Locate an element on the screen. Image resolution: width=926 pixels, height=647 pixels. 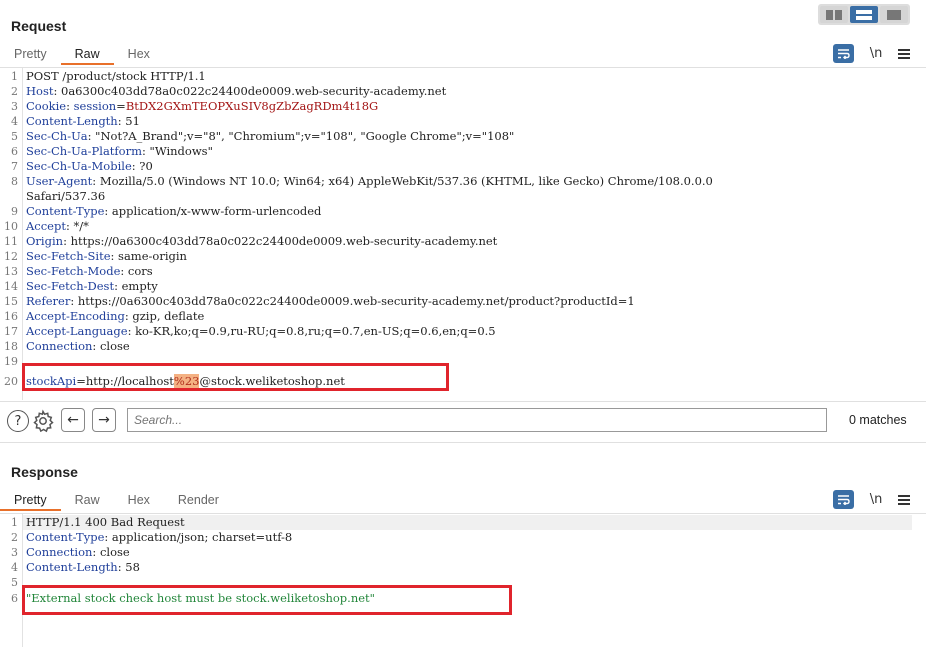
layout-single-button is located at coordinates (894, 14).